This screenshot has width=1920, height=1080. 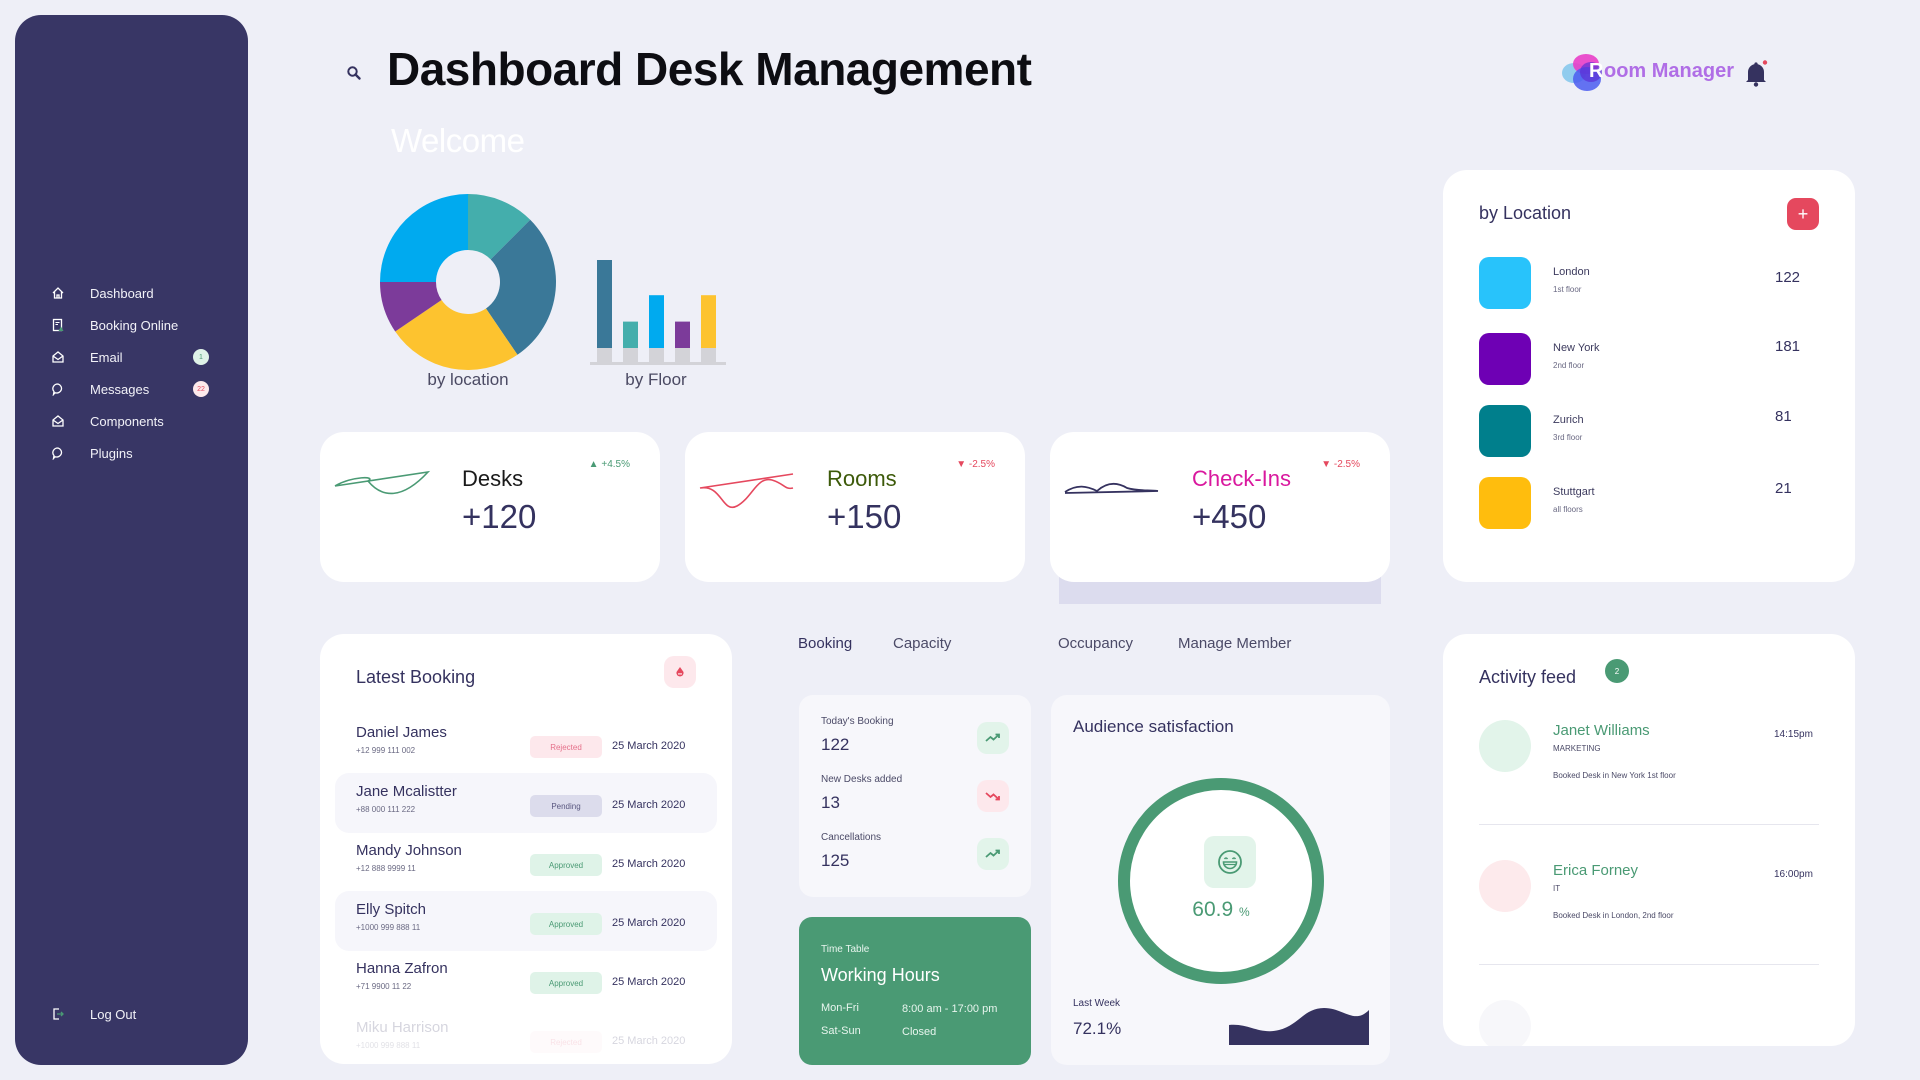 I want to click on location-row: London 1st floor 122, so click(x=1649, y=283).